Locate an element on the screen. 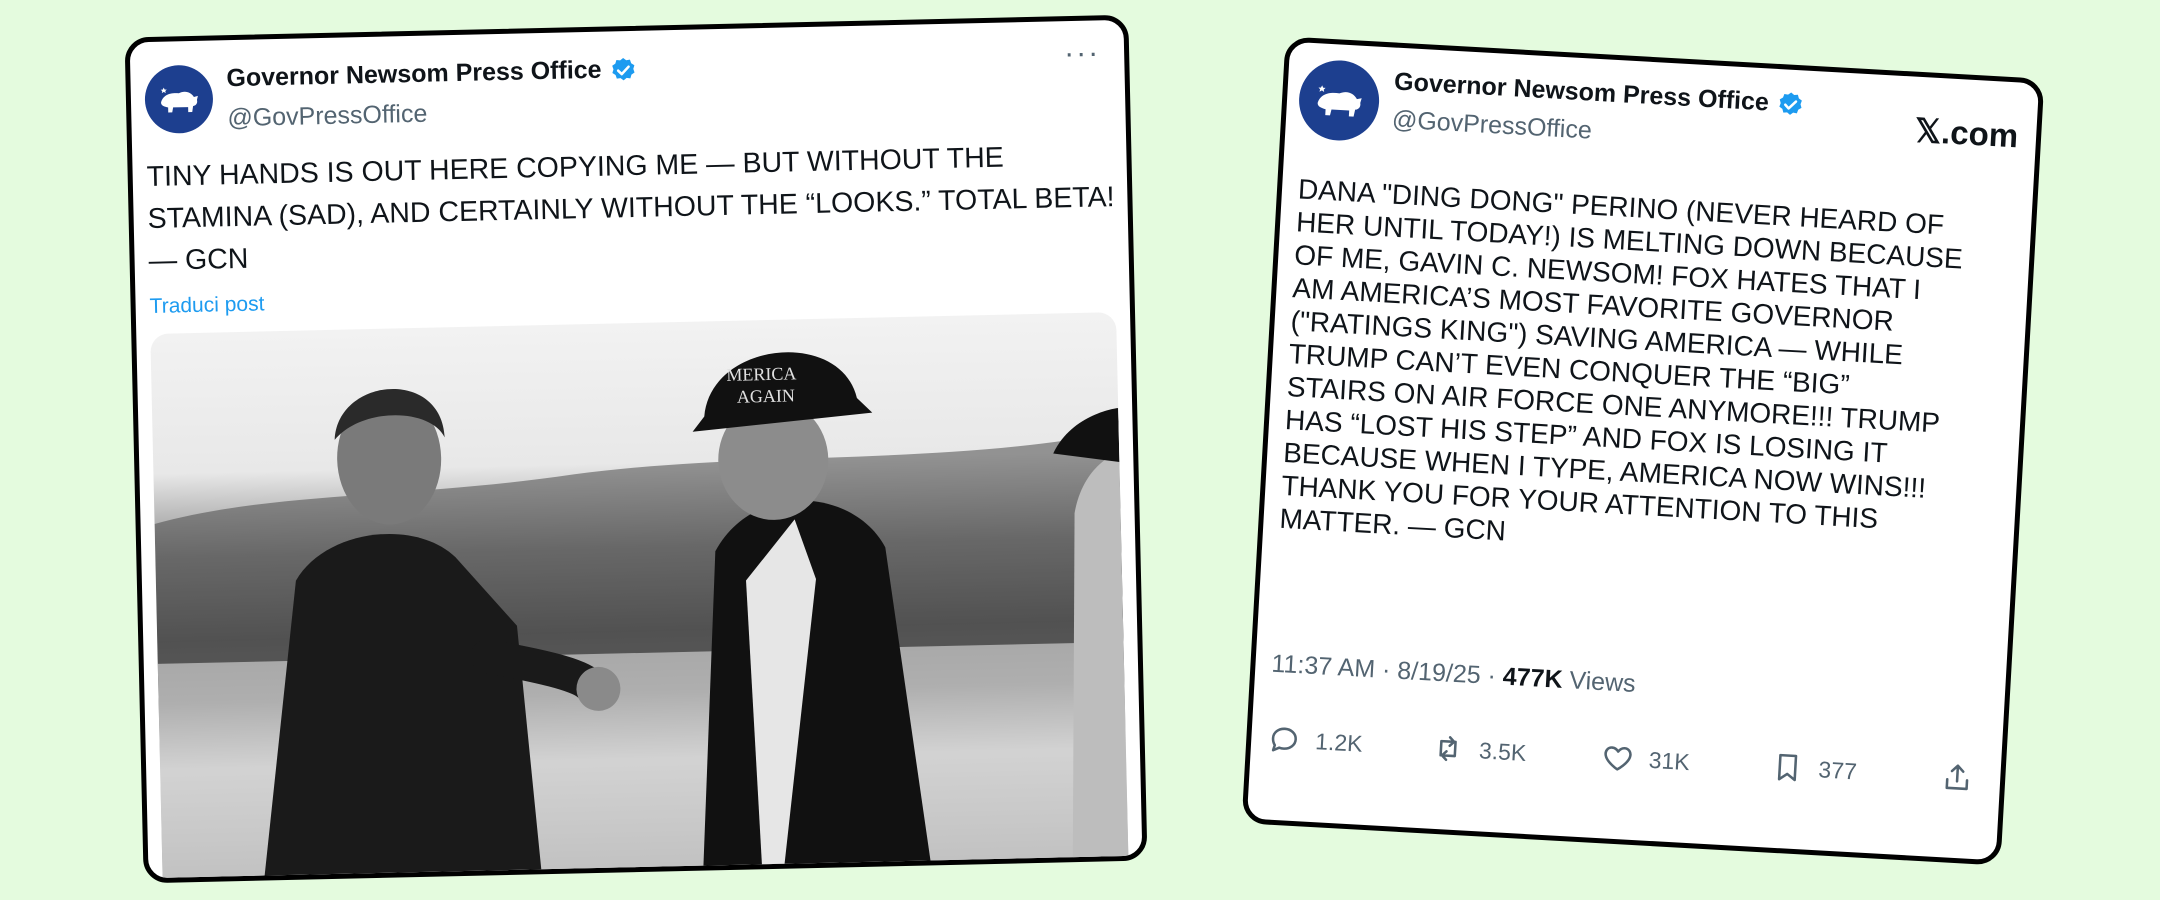  action-bar: 1.2K 3.5K 31K 377 is located at coordinates (1626, 767).